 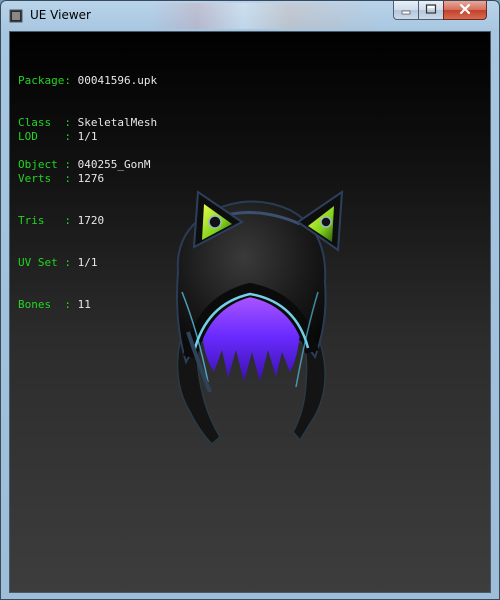 I want to click on stat-value: 1276, so click(x=91, y=178).